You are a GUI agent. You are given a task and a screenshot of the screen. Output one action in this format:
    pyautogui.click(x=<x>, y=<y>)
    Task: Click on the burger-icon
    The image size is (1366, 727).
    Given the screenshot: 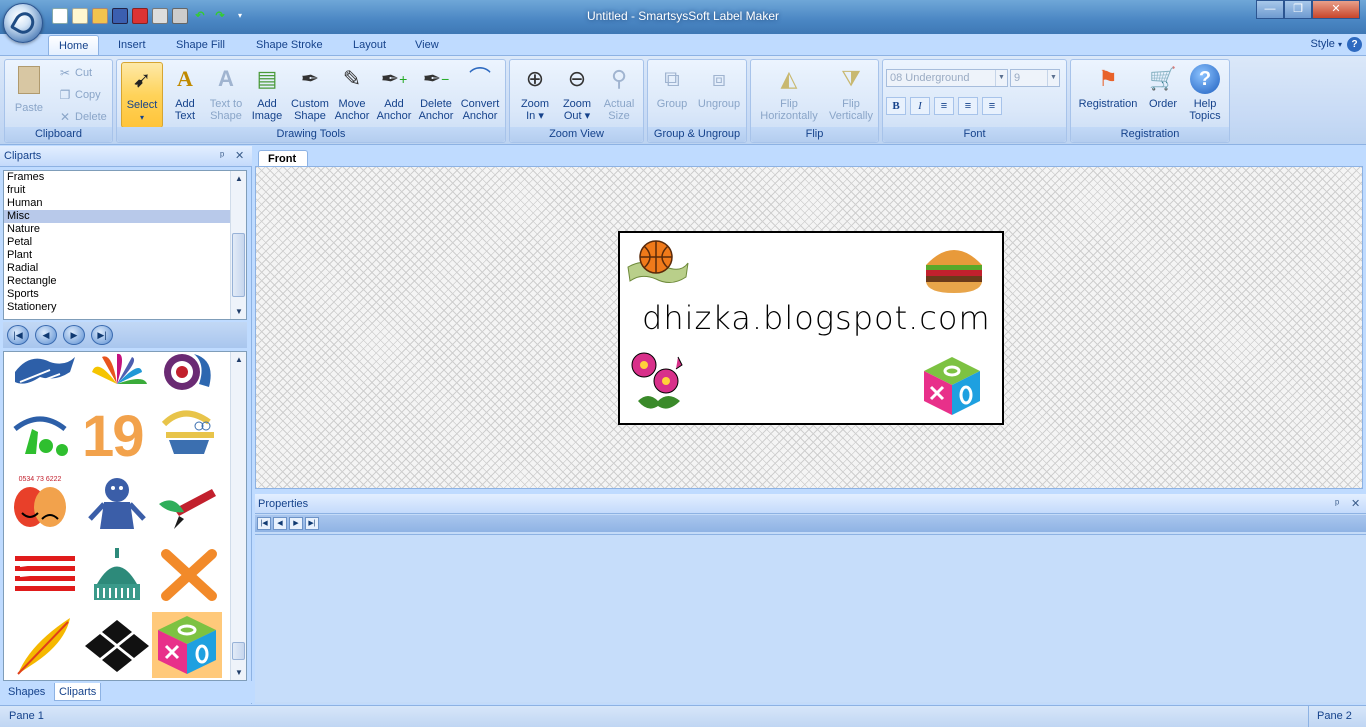 What is the action you would take?
    pyautogui.click(x=954, y=268)
    